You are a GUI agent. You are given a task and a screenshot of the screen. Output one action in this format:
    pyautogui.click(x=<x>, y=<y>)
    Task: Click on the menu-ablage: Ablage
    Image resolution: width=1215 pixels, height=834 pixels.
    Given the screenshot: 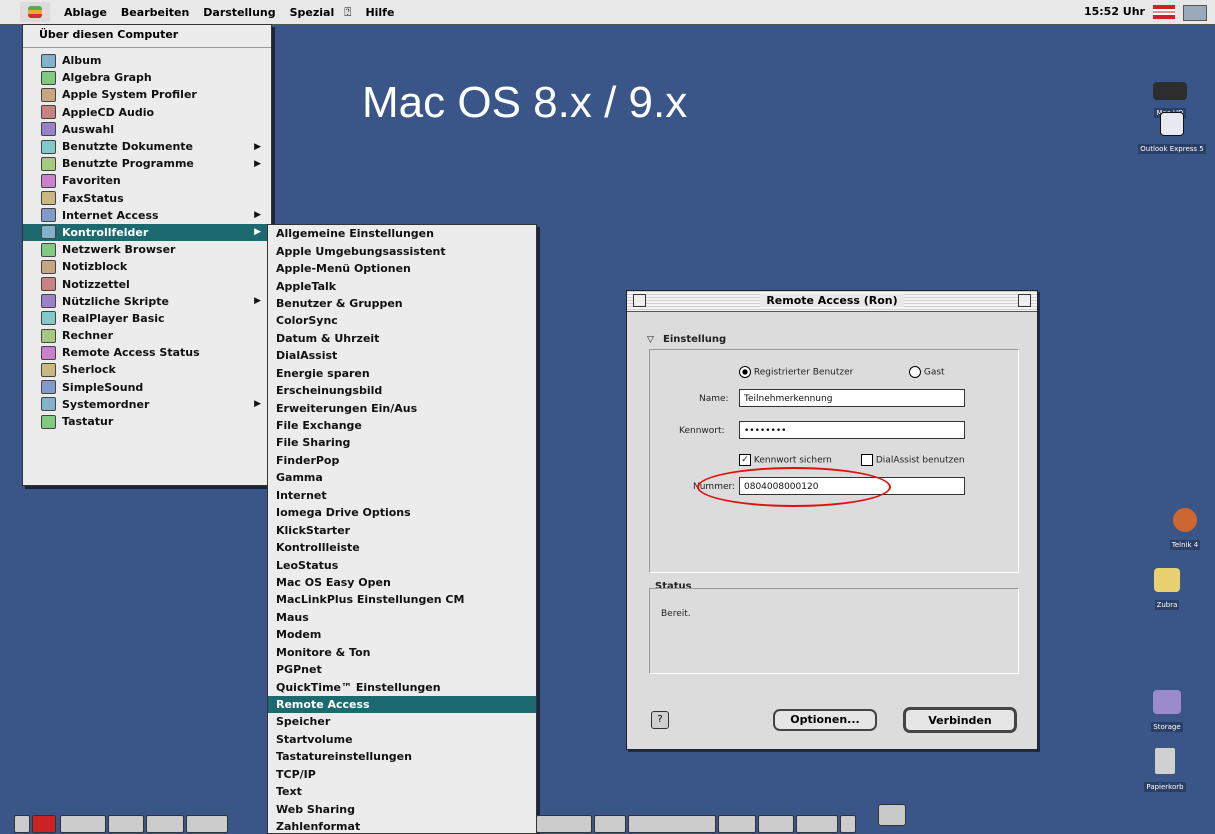 What is the action you would take?
    pyautogui.click(x=85, y=12)
    